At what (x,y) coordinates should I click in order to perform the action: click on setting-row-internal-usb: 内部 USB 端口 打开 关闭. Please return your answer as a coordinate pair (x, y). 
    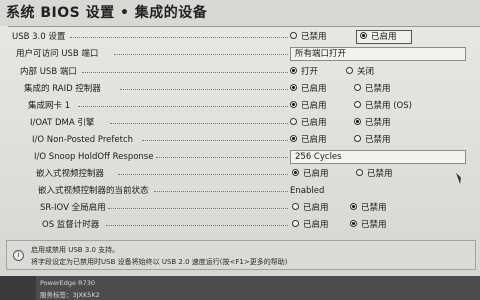
    Looking at the image, I should click on (244, 72).